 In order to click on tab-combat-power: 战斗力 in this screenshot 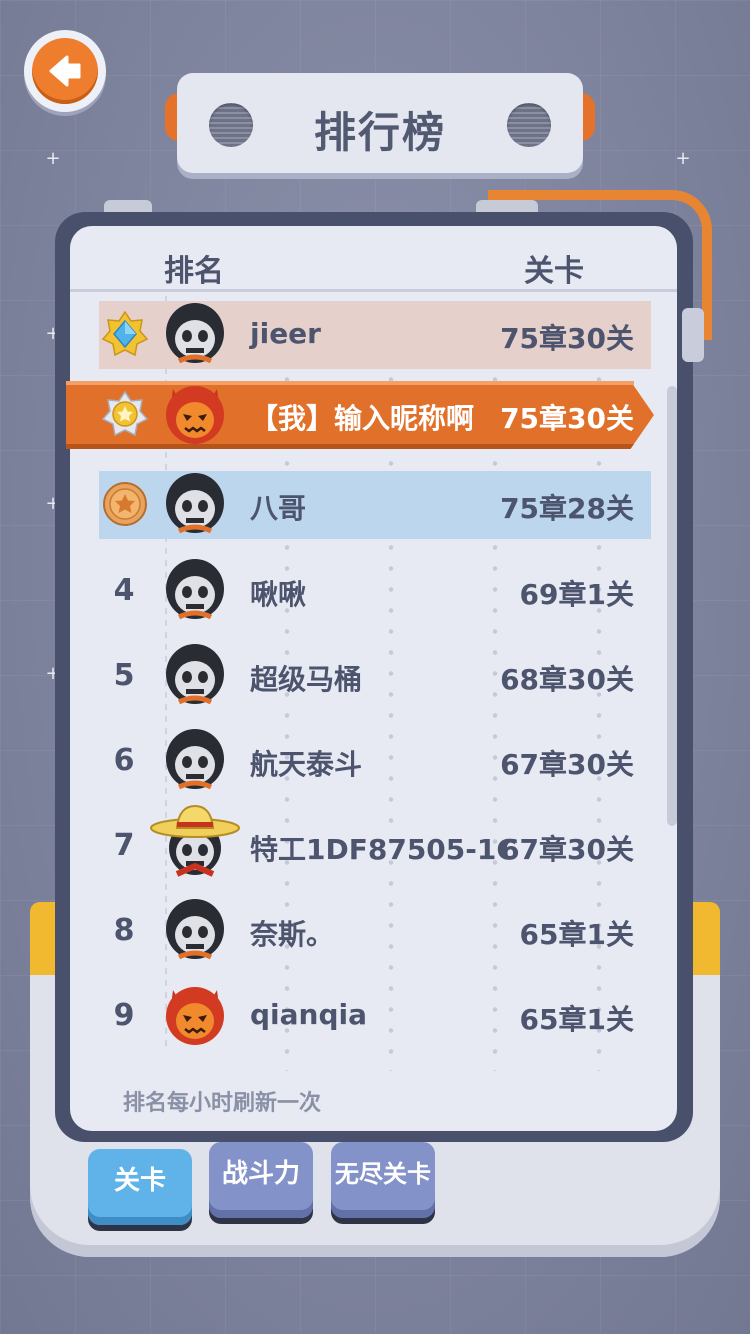, I will do `click(261, 1180)`.